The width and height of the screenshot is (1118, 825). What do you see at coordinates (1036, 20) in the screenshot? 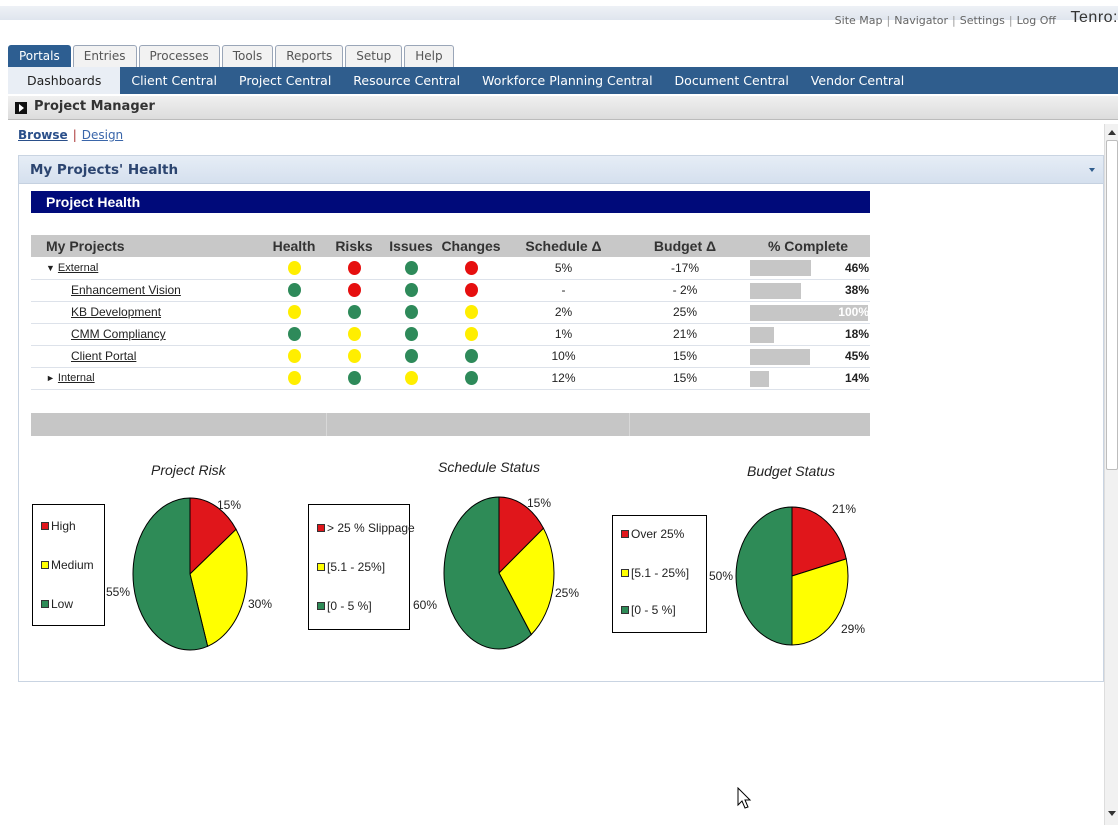
I see `log-off-link: Log Off` at bounding box center [1036, 20].